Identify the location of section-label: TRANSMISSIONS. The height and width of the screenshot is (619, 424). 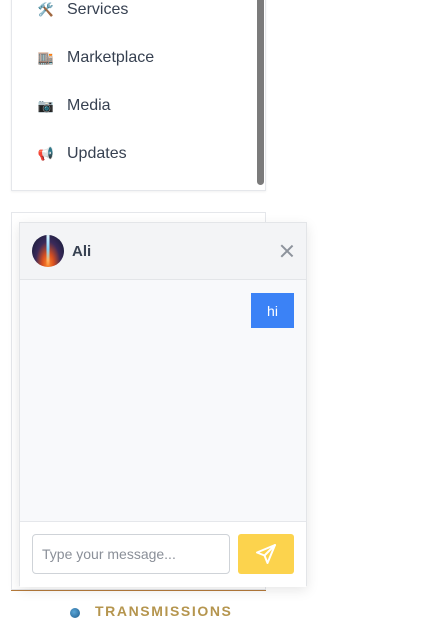
(164, 611).